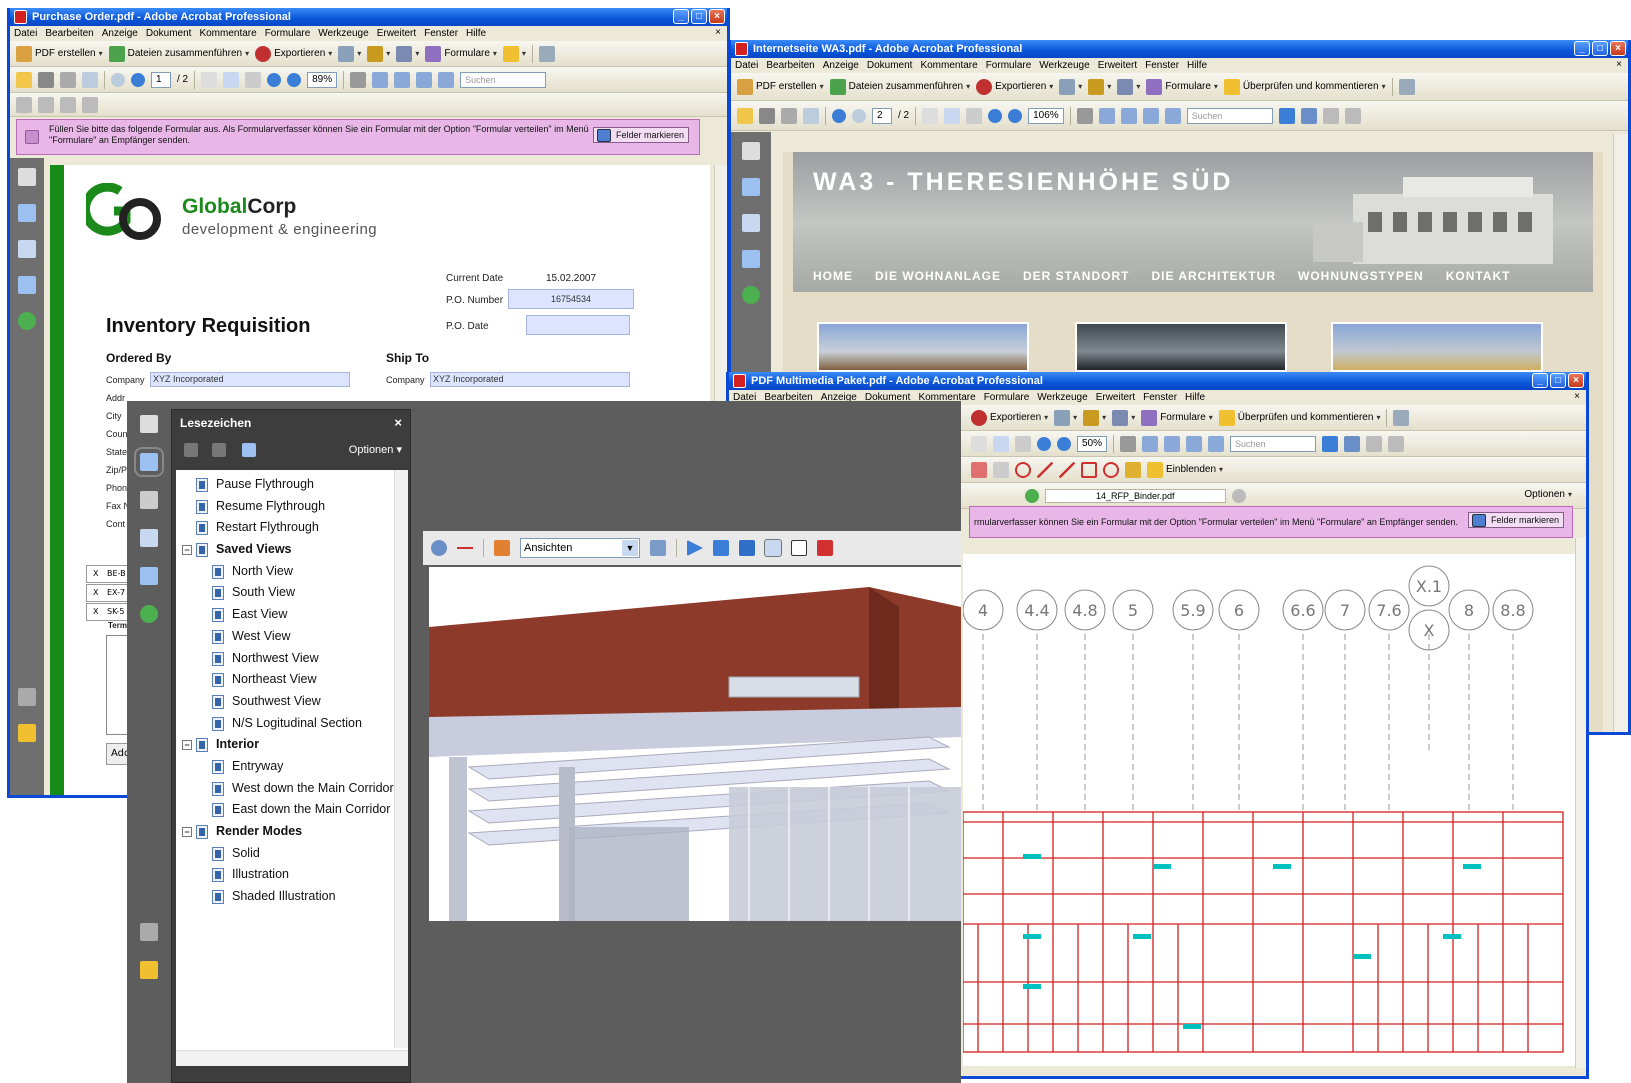  What do you see at coordinates (1401, 417) in the screenshot?
I see `spellcheck-icon` at bounding box center [1401, 417].